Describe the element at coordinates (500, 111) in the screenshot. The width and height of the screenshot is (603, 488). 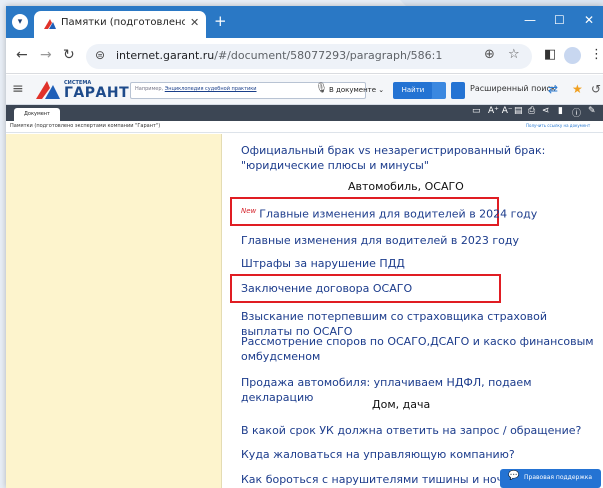
I see `font-size-icon: A⁺ A⁻` at that location.